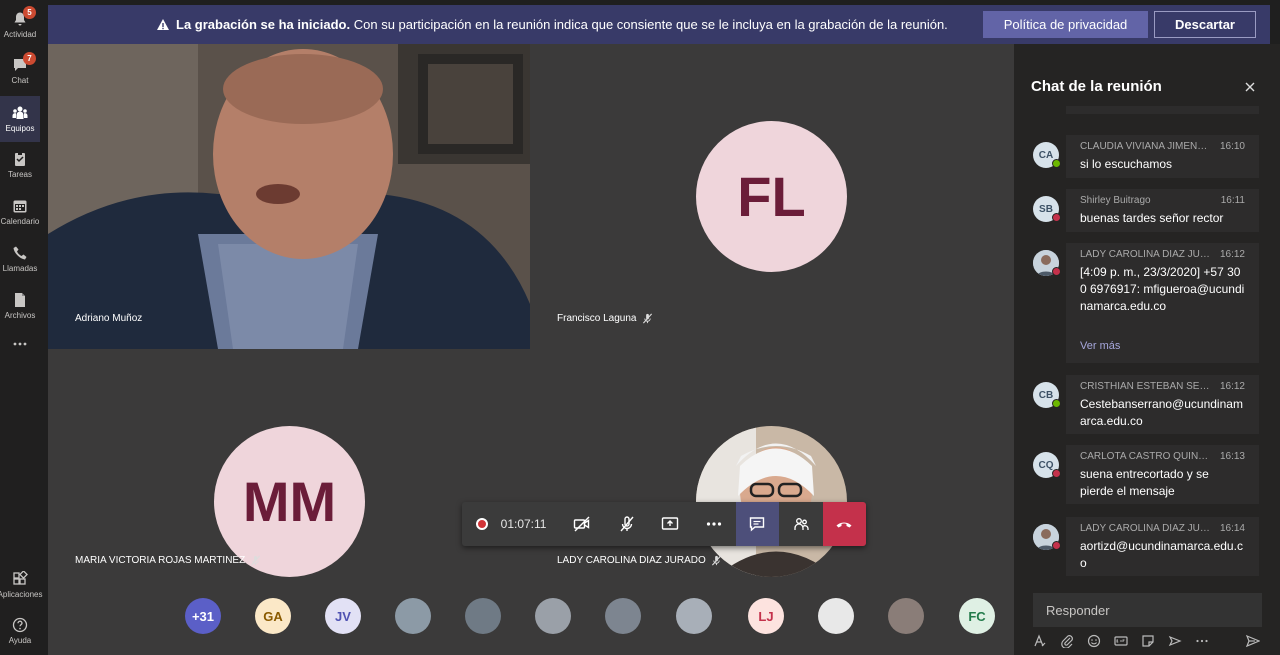 The width and height of the screenshot is (1280, 655). I want to click on attach-icon, so click(1068, 642).